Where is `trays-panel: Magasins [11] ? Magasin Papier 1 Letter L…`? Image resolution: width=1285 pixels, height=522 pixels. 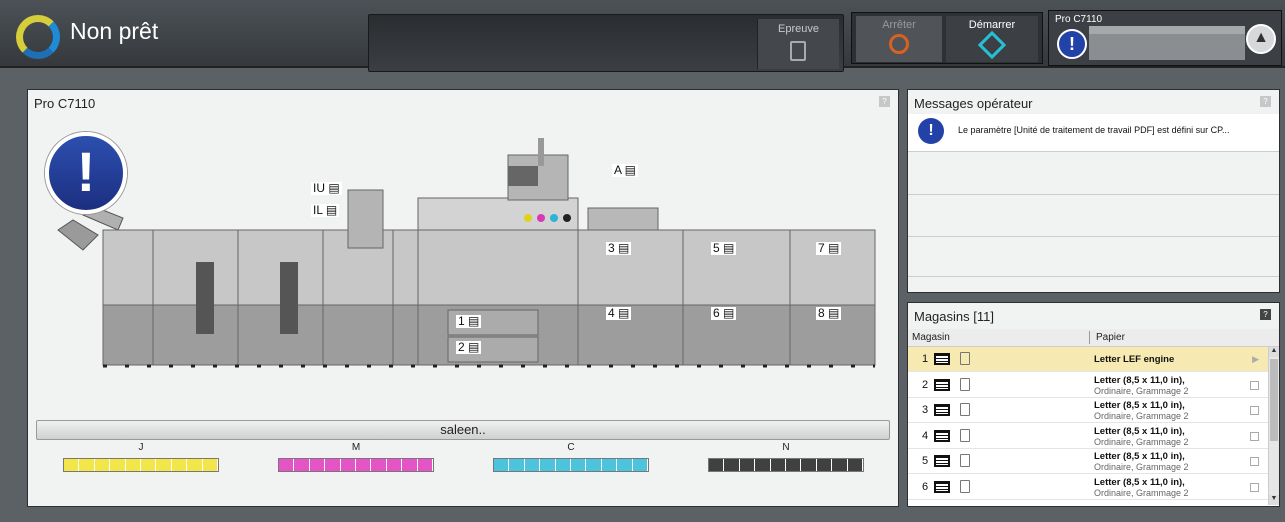 trays-panel: Magasins [11] ? Magasin Papier 1 Letter L… is located at coordinates (1093, 404).